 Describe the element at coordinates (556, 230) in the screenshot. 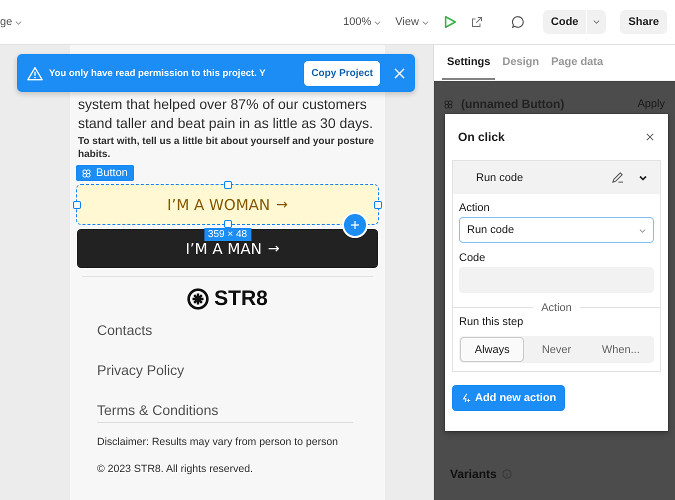

I see `action-select: Run code` at that location.